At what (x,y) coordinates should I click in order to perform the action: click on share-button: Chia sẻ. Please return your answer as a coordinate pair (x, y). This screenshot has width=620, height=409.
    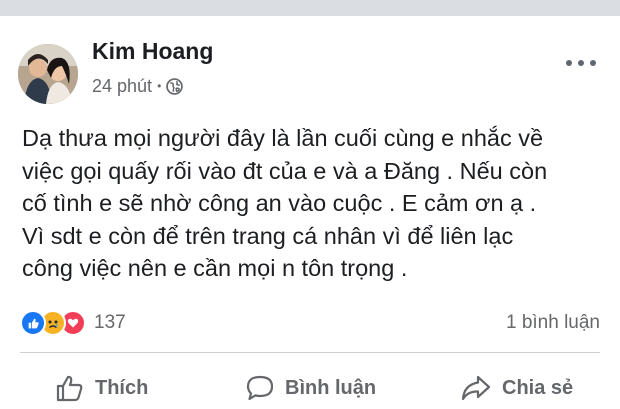
    Looking at the image, I should click on (516, 388).